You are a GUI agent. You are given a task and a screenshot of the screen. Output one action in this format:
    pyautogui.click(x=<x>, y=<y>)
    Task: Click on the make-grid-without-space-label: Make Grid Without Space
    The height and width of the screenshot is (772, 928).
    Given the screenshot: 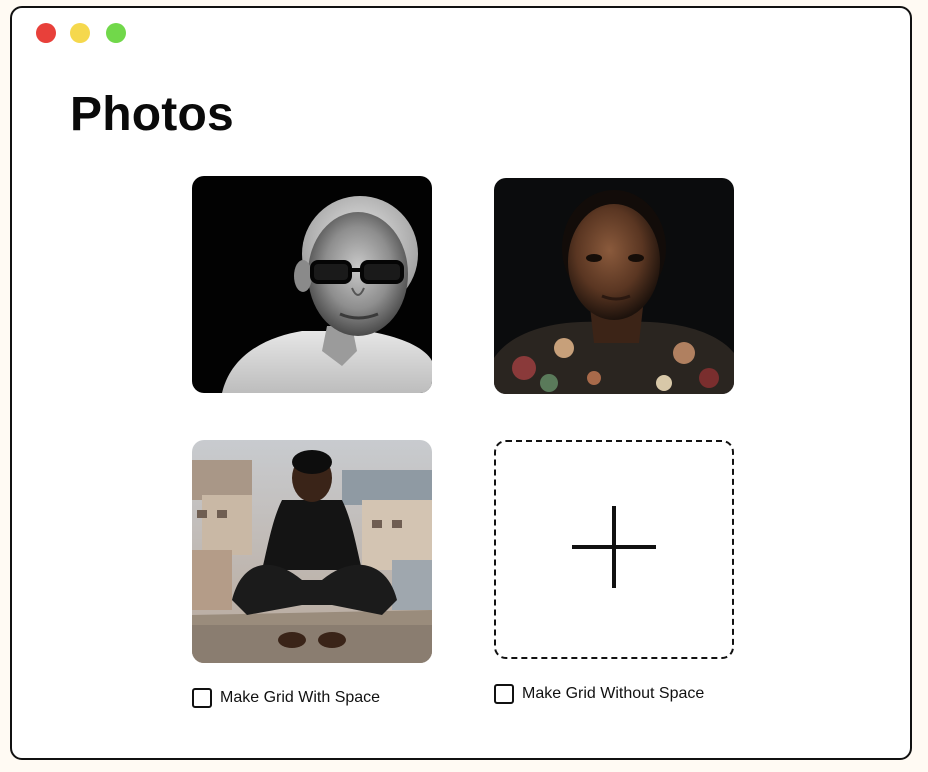 What is the action you would take?
    pyautogui.click(x=613, y=693)
    